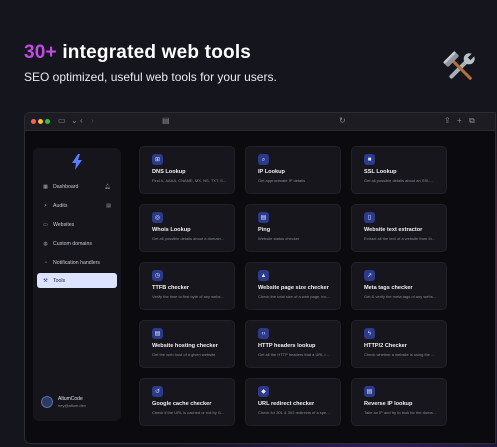 Image resolution: width=497 pixels, height=447 pixels. Describe the element at coordinates (77, 280) in the screenshot. I see `sidebar-item-tools: ⚒︎ Tools` at that location.